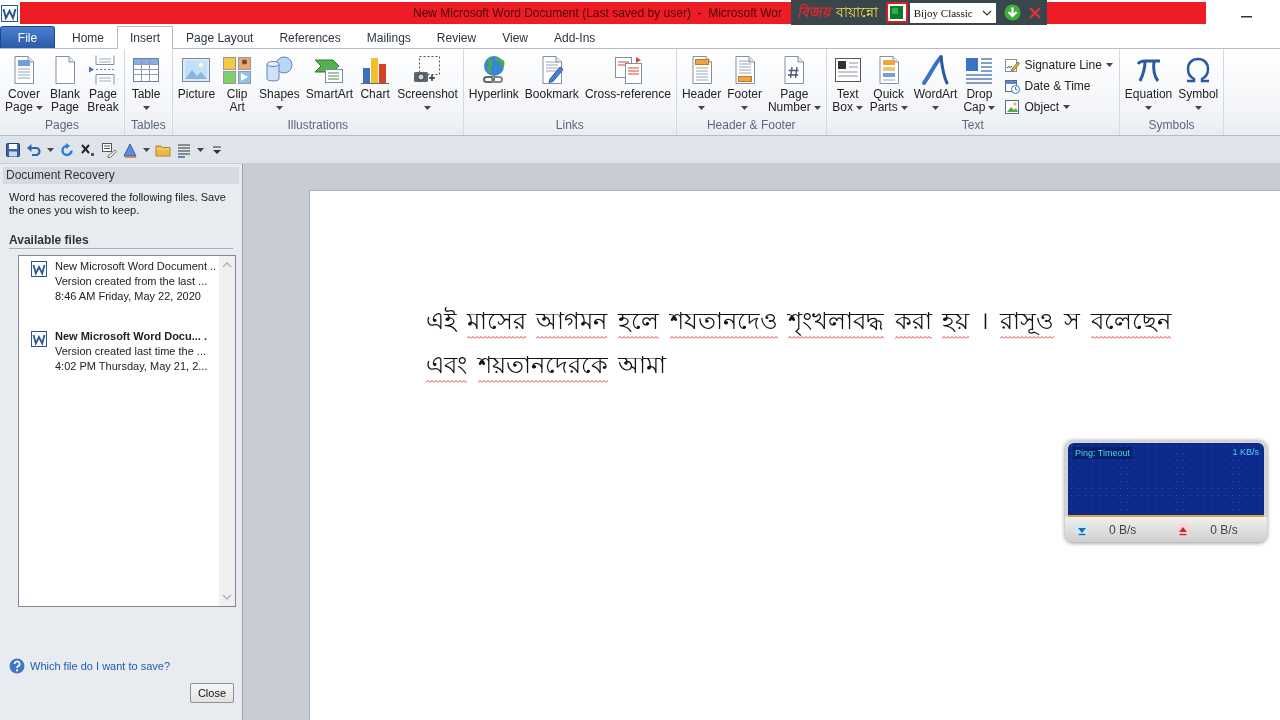 Image resolution: width=1280 pixels, height=720 pixels. I want to click on ribbon-tab: Review, so click(456, 37).